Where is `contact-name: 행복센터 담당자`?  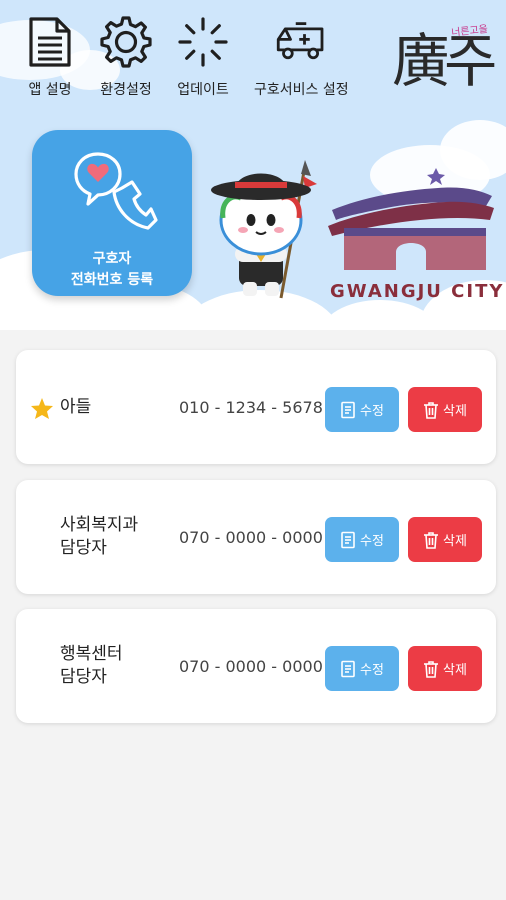
contact-name: 행복센터 담당자 is located at coordinates (91, 666).